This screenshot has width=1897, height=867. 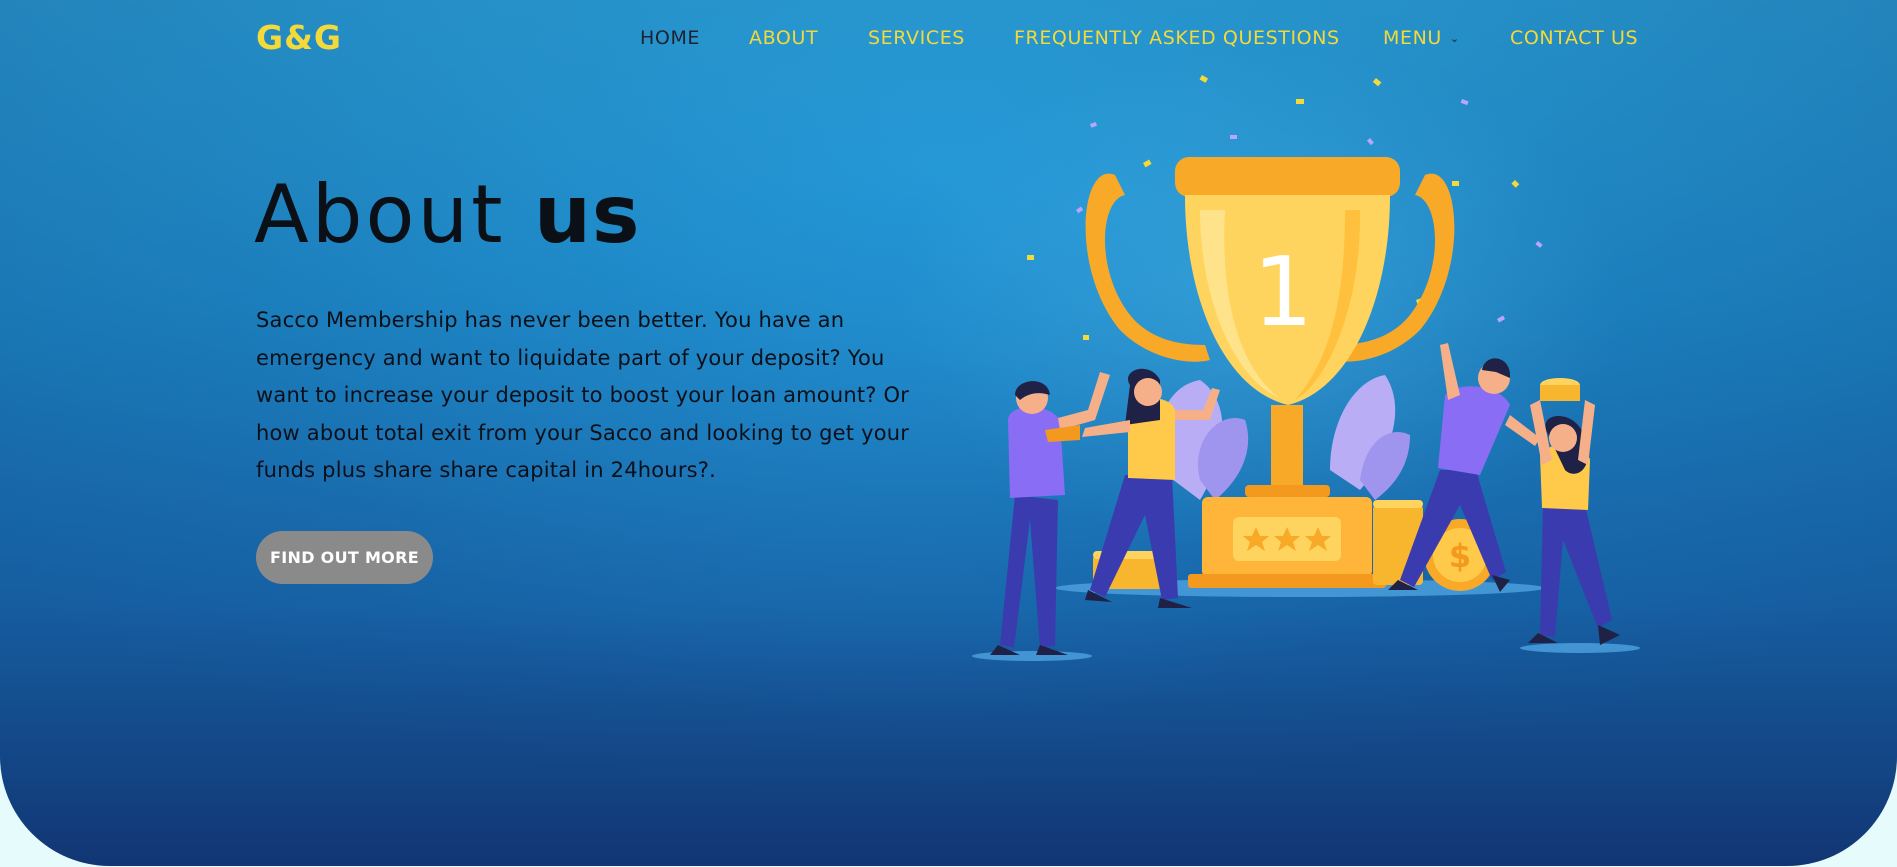 What do you see at coordinates (344, 557) in the screenshot?
I see `find-out-more-button: FIND OUT MORE` at bounding box center [344, 557].